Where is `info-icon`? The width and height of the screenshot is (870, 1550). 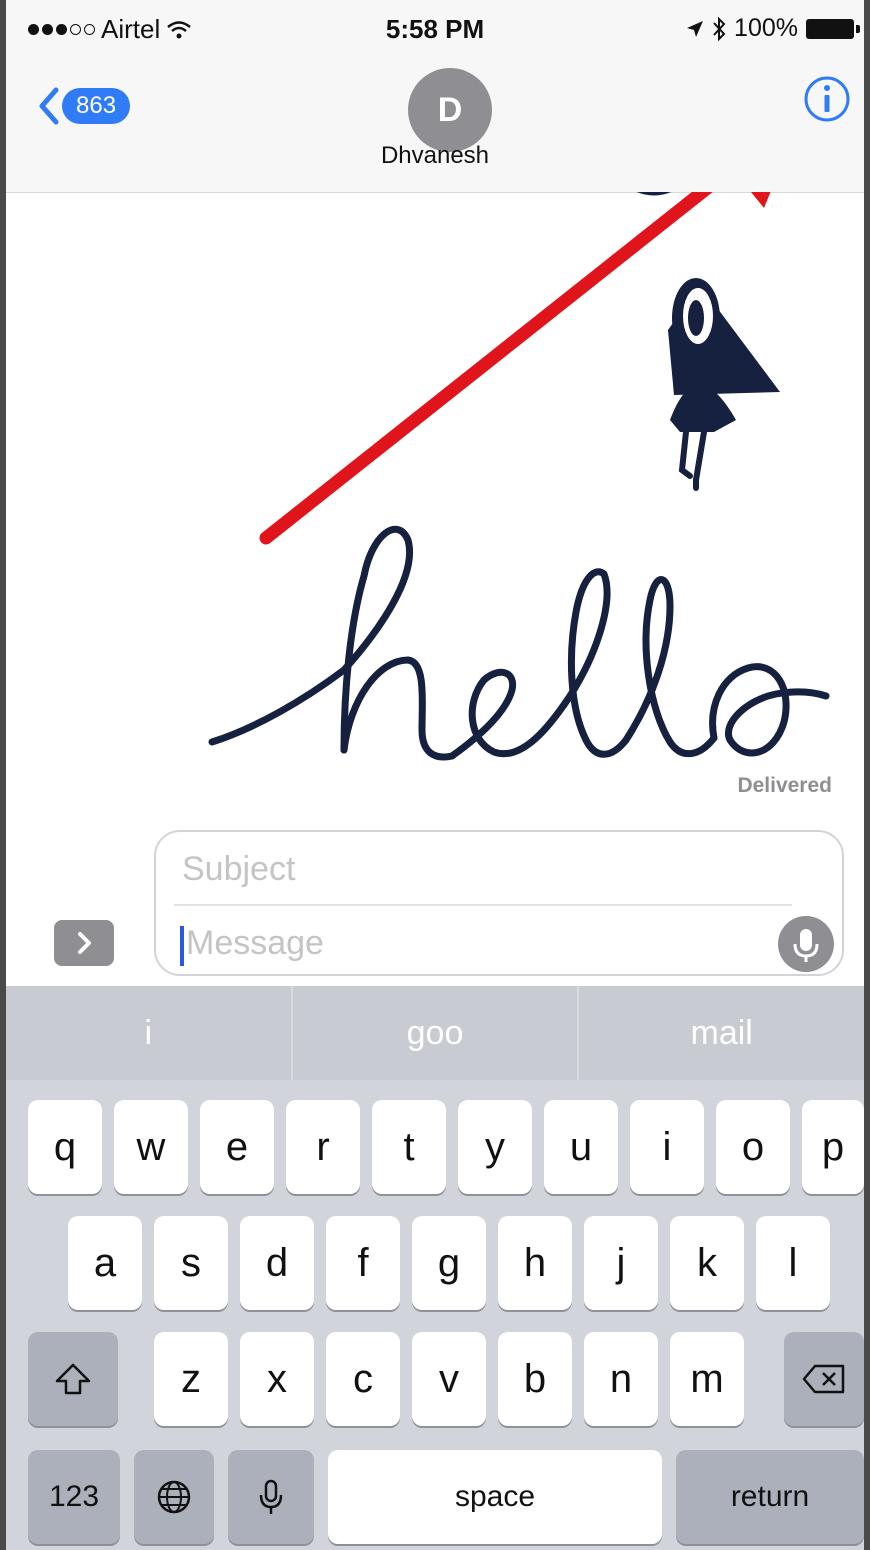 info-icon is located at coordinates (827, 99).